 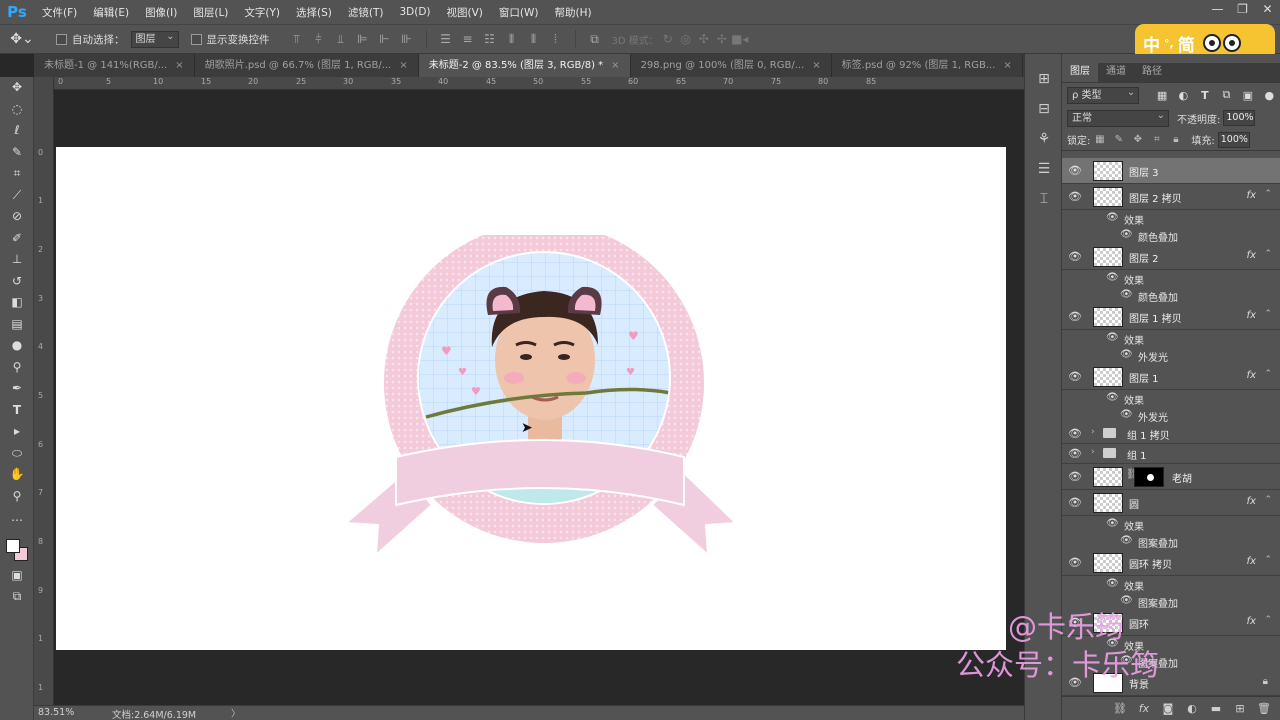 What do you see at coordinates (1080, 72) in the screenshot?
I see `tab-layers: 图层` at bounding box center [1080, 72].